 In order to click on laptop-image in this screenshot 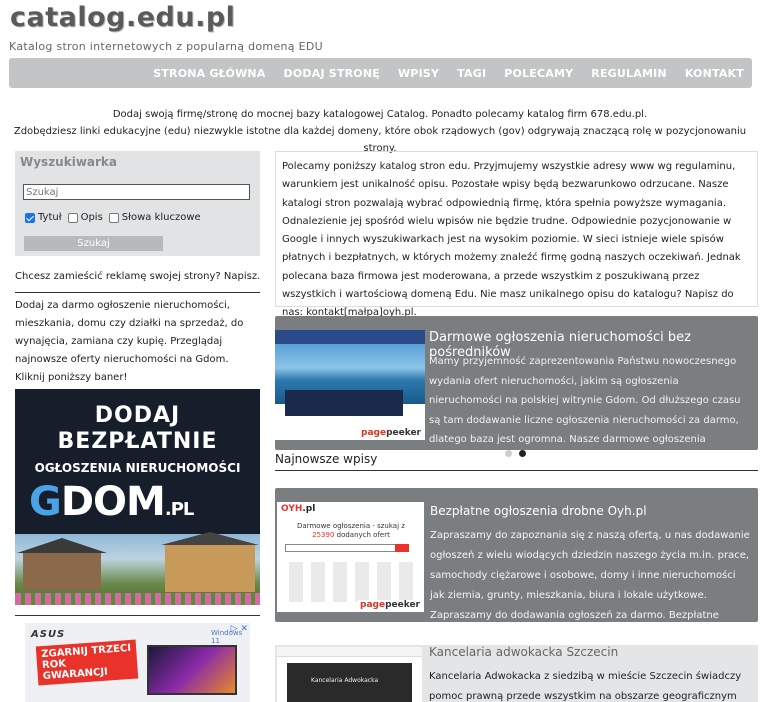, I will do `click(192, 670)`.